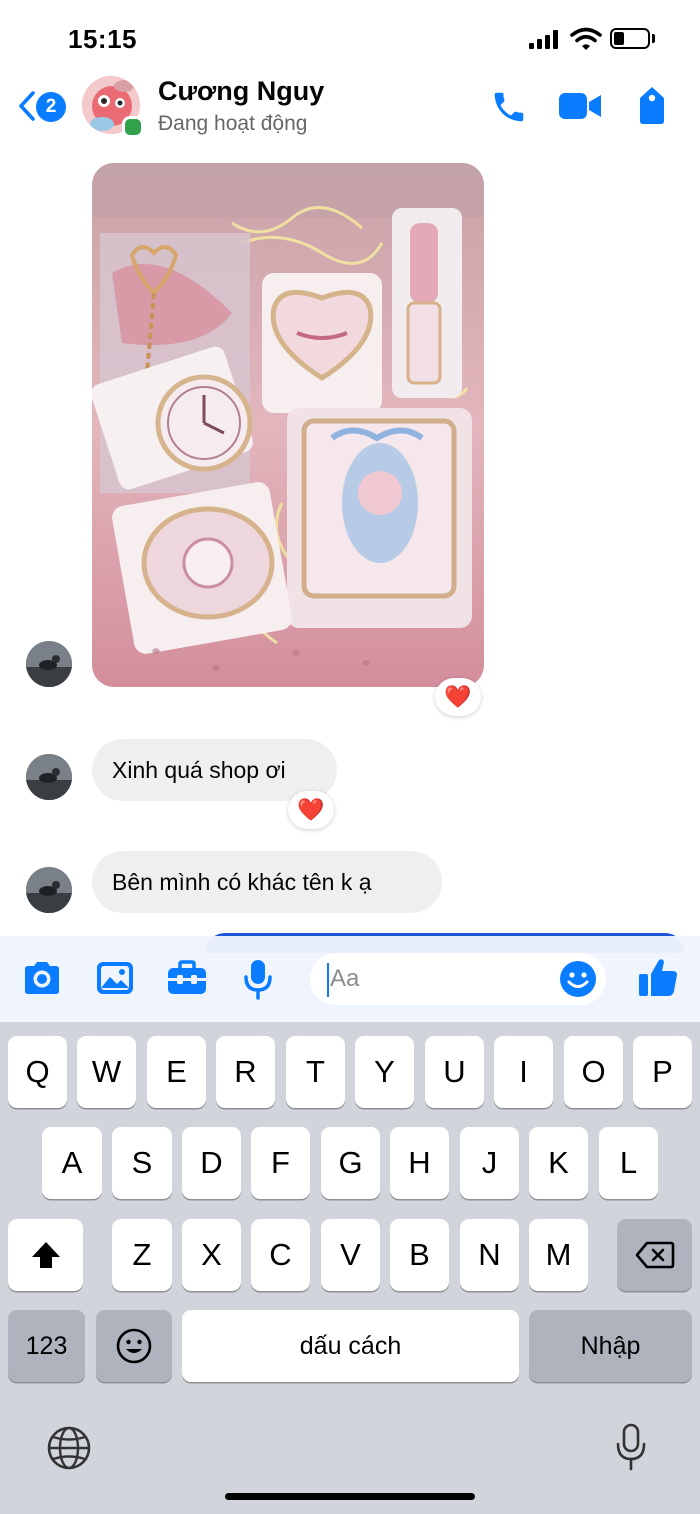 This screenshot has height=1514, width=700. I want to click on phone-icon, so click(509, 107).